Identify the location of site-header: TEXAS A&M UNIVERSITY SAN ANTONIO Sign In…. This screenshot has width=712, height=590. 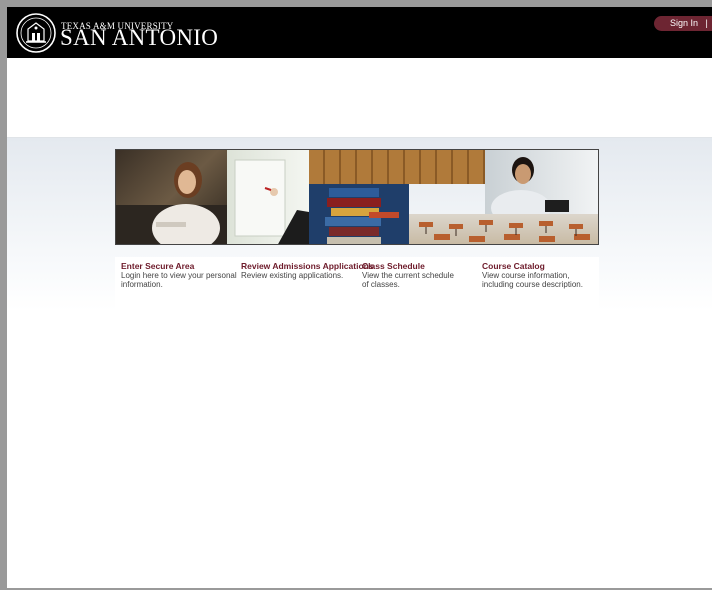
(359, 32).